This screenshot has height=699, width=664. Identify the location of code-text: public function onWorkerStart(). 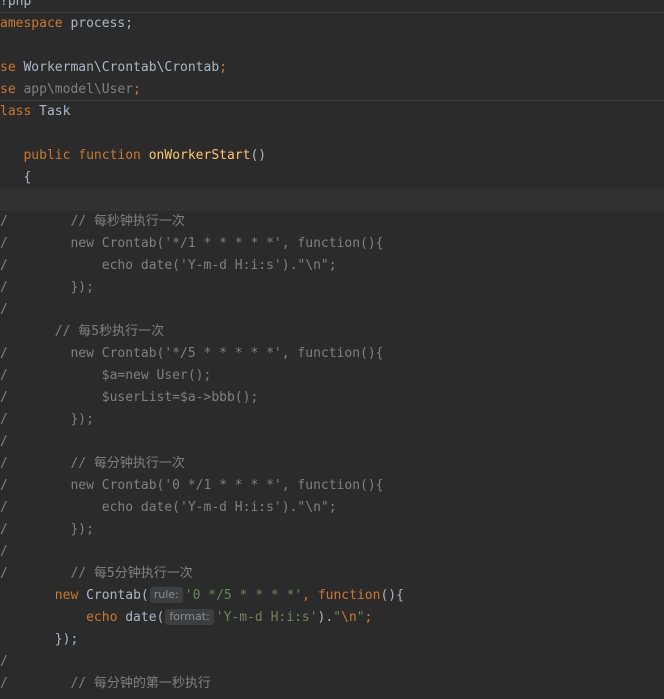
(133, 156).